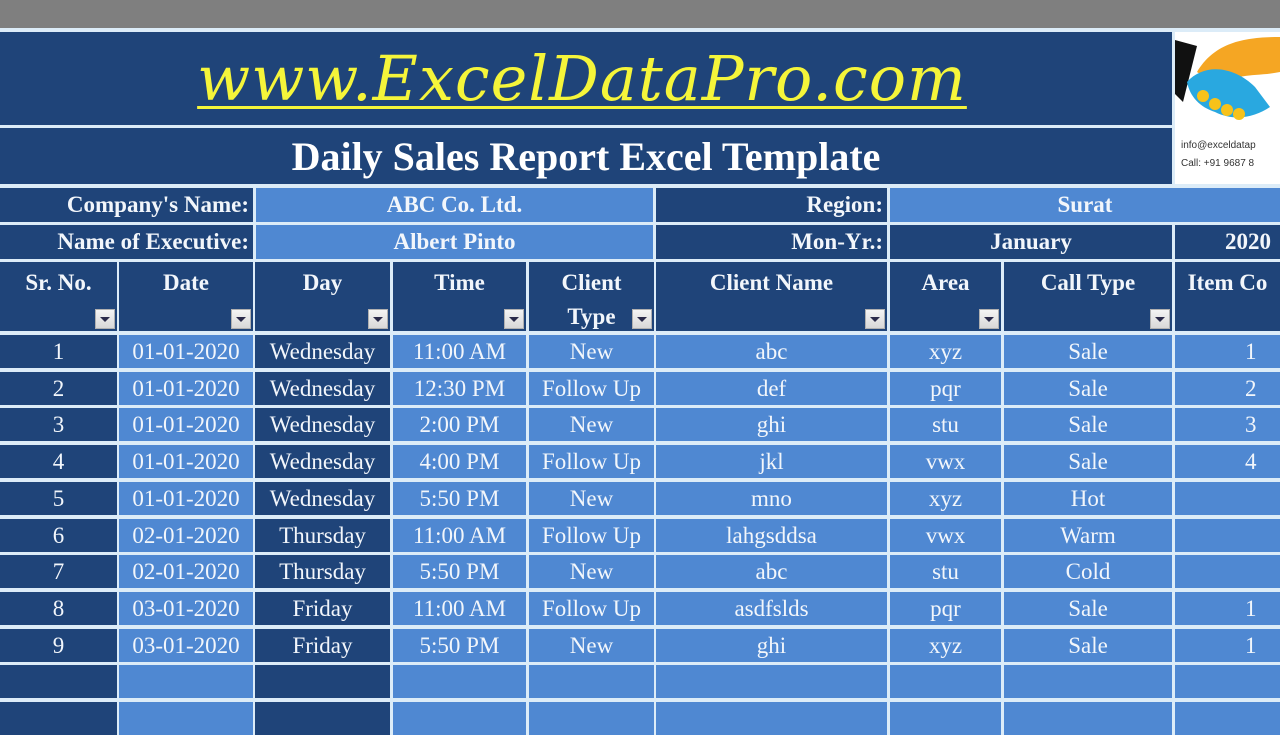 Image resolution: width=1280 pixels, height=735 pixels. What do you see at coordinates (771, 498) in the screenshot?
I see `cell-client-name: mno` at bounding box center [771, 498].